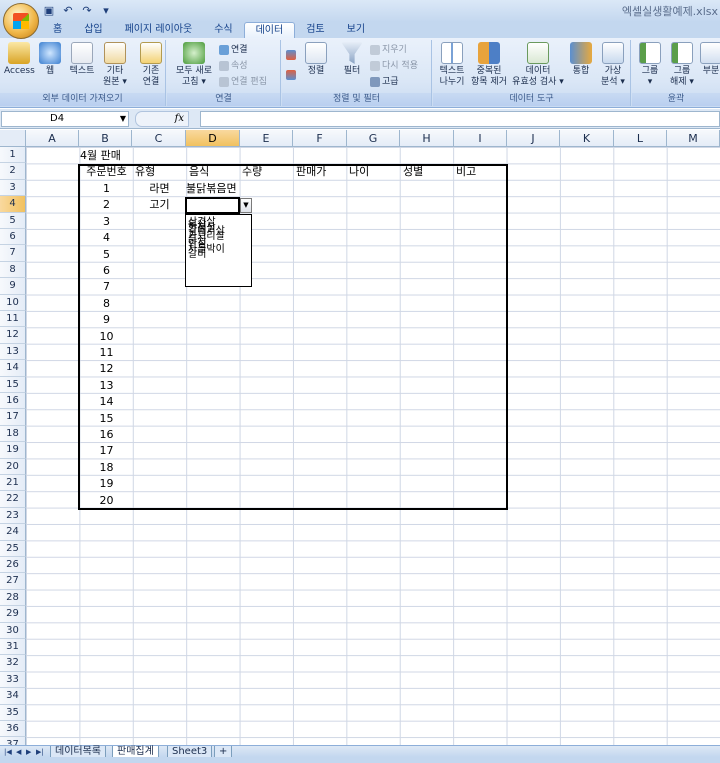 The image size is (720, 763). Describe the element at coordinates (13, 352) in the screenshot. I see `row-header-13: 13` at that location.